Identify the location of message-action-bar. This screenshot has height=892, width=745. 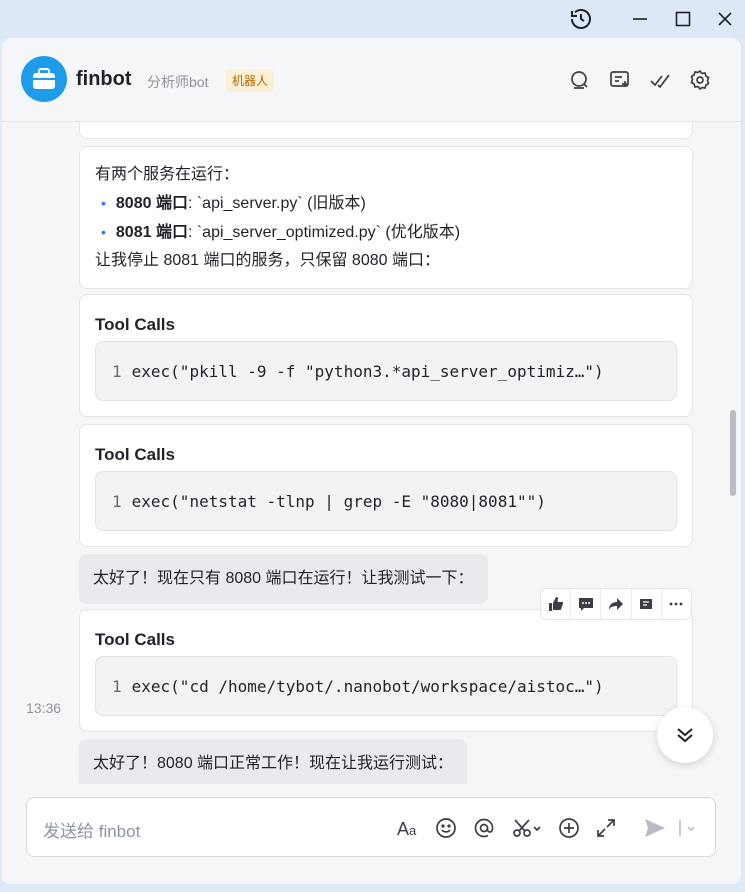
(616, 604).